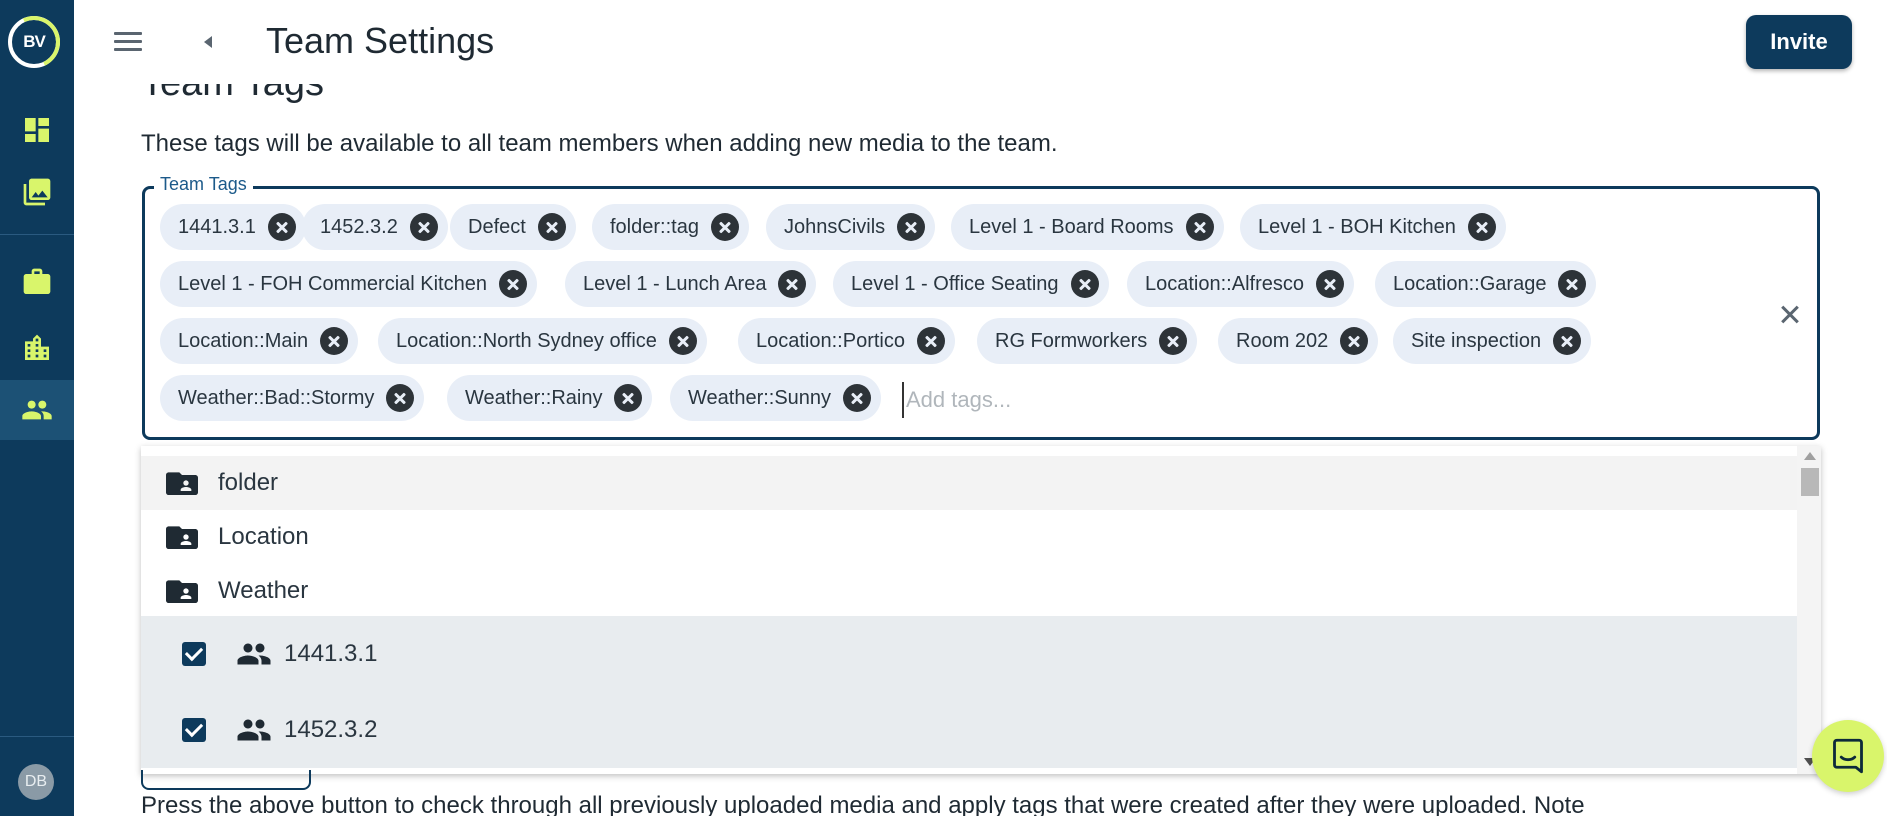  Describe the element at coordinates (380, 40) in the screenshot. I see `page-title: Team Settings` at that location.